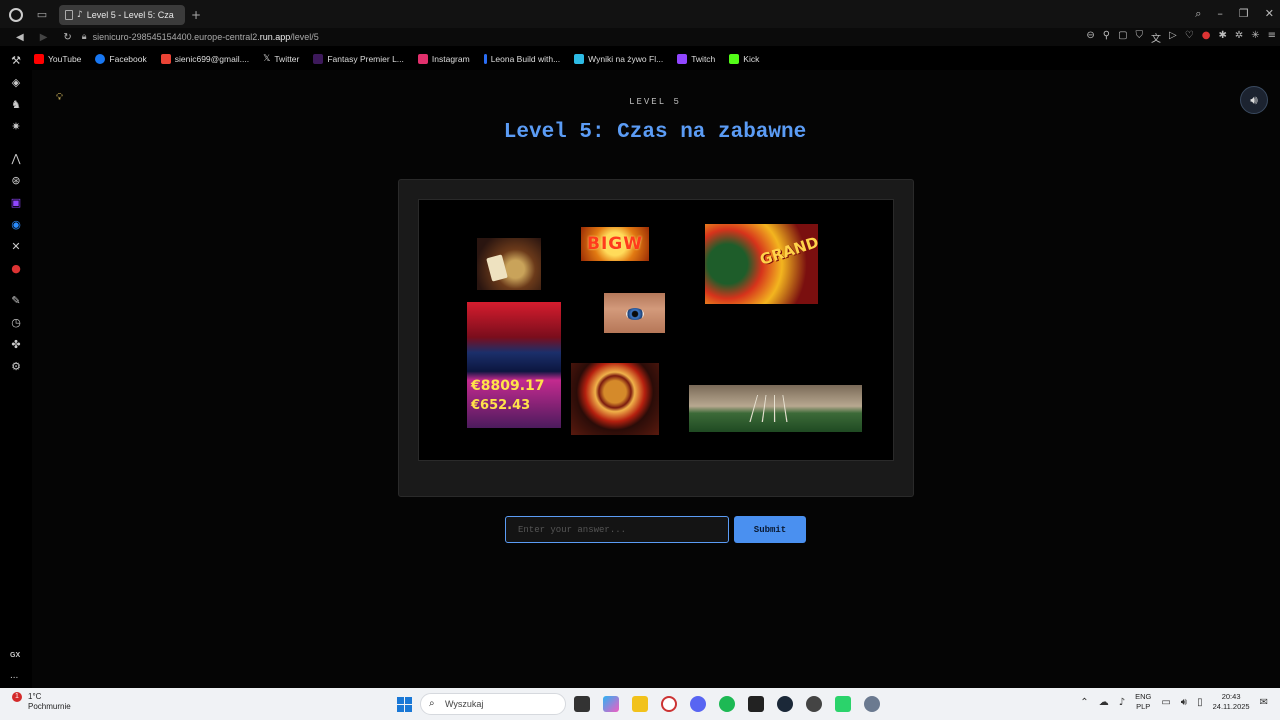  I want to click on tab-level-5: ♪ Level 5 - Level 5: Cza, so click(122, 15).